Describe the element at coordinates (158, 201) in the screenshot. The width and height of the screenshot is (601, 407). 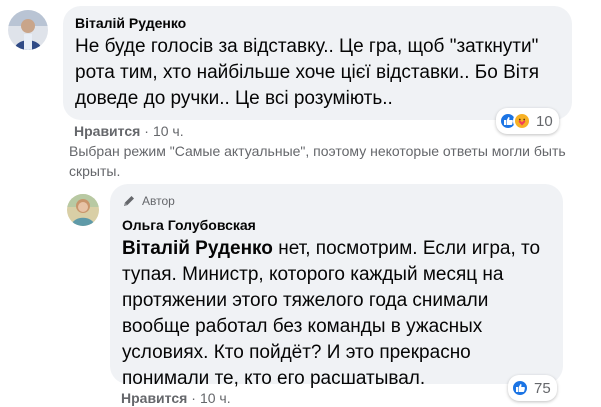
I see `author-badge-label: Автор` at that location.